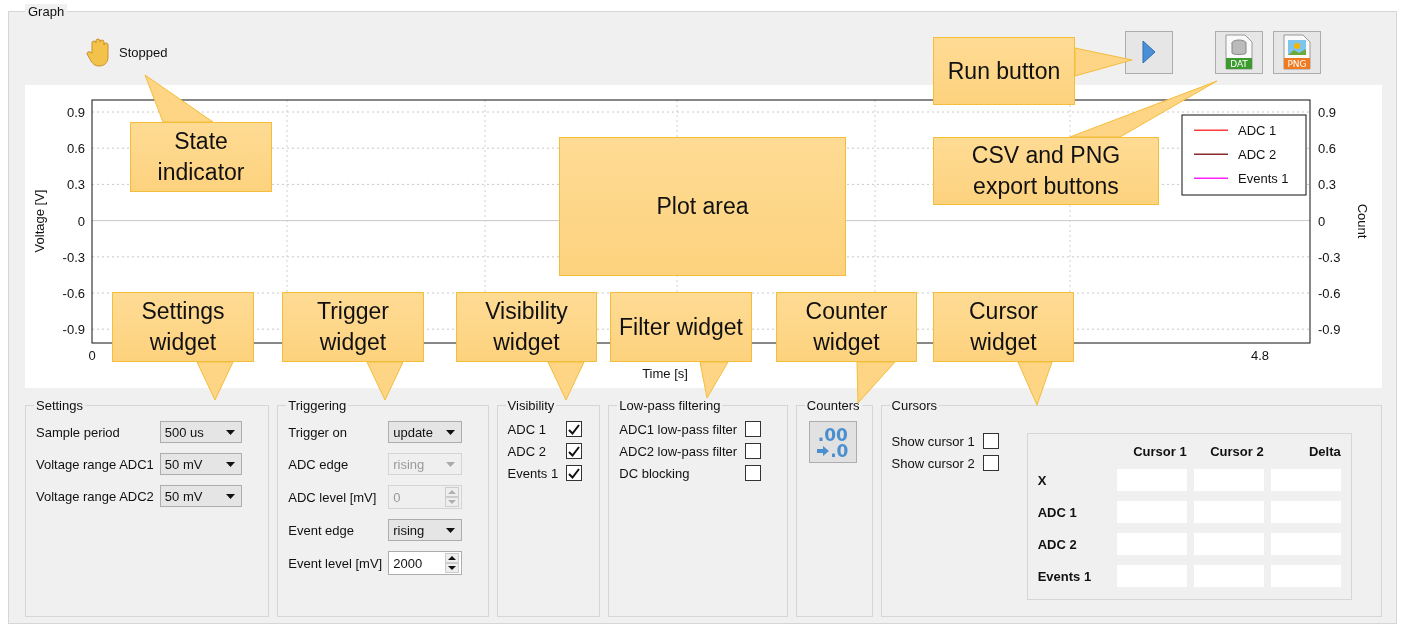 The image size is (1405, 630). Describe the element at coordinates (1004, 71) in the screenshot. I see `callout: Run button` at that location.